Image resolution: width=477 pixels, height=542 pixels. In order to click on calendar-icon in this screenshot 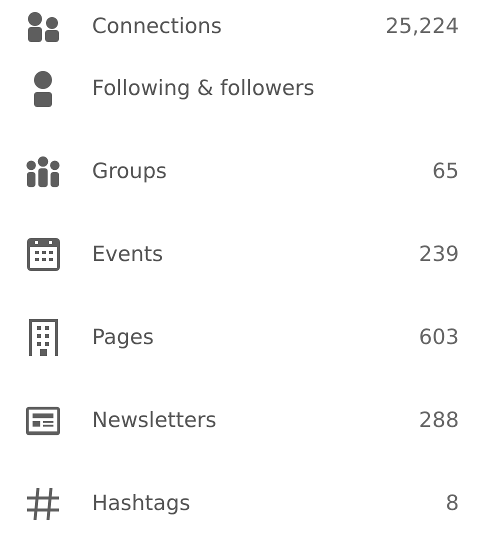, I will do `click(43, 254)`.